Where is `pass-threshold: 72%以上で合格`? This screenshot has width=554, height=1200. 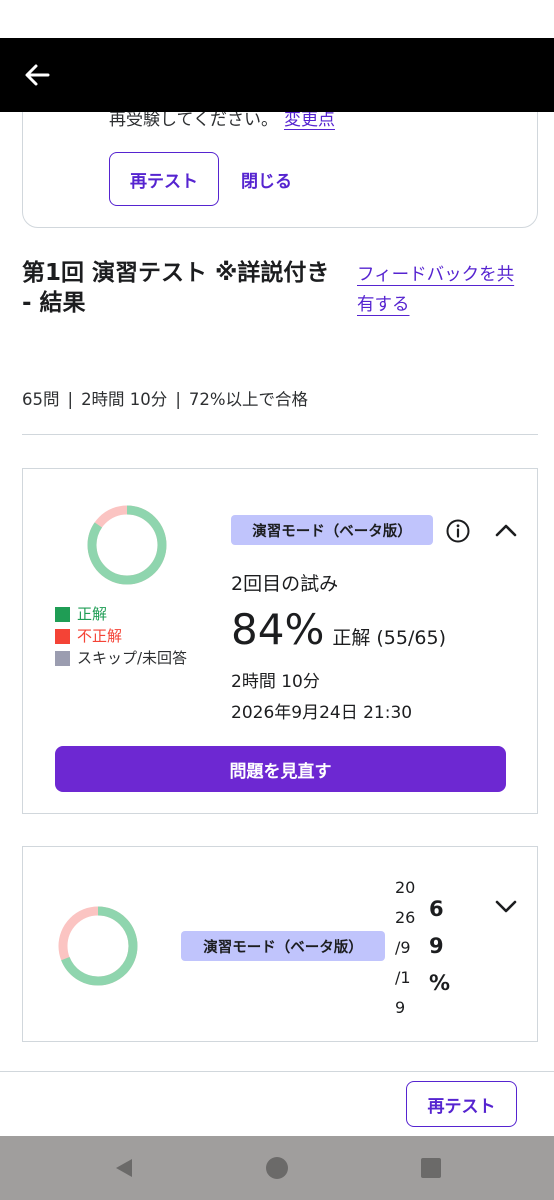 pass-threshold: 72%以上で合格 is located at coordinates (248, 399).